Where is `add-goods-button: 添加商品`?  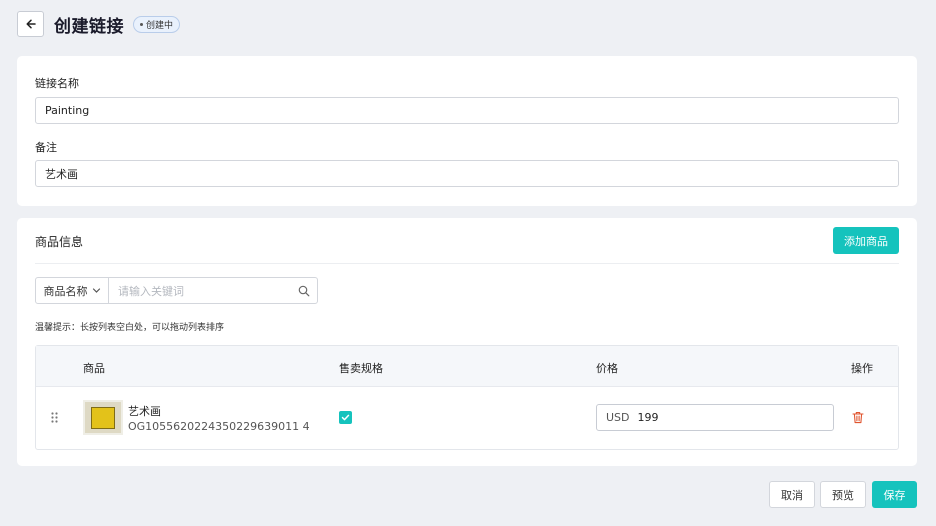
add-goods-button: 添加商品 is located at coordinates (866, 240).